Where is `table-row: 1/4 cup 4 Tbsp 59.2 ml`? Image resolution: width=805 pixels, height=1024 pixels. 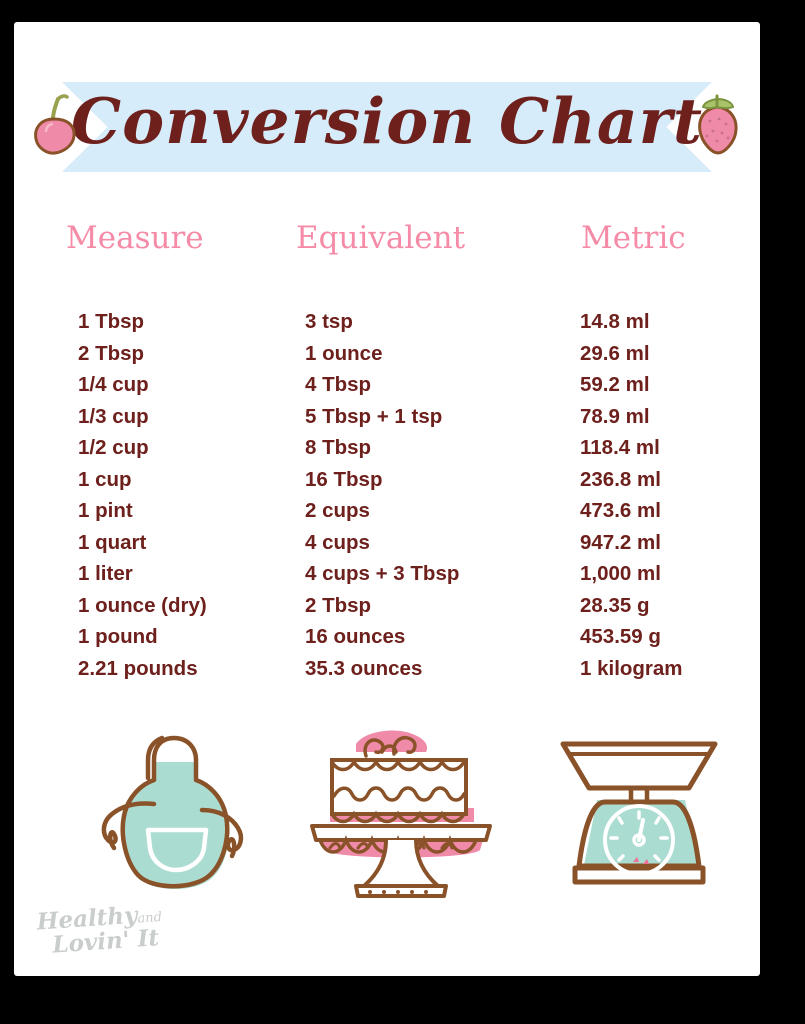 table-row: 1/4 cup 4 Tbsp 59.2 ml is located at coordinates (387, 389).